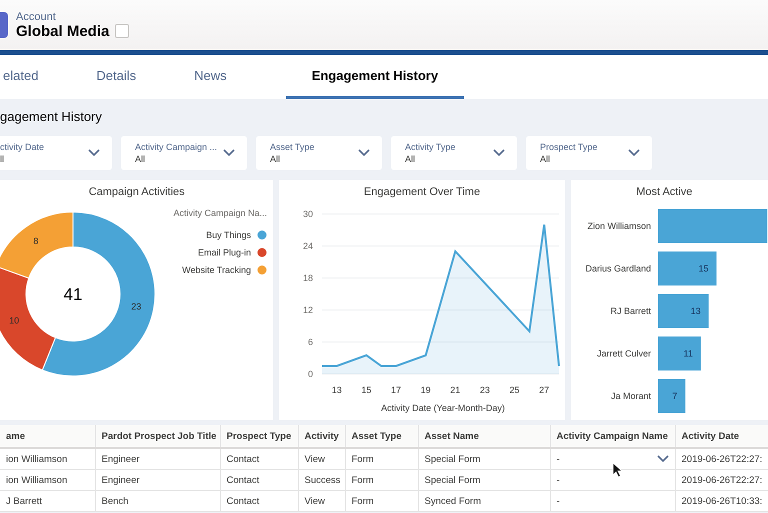 Image resolution: width=768 pixels, height=513 pixels. Describe the element at coordinates (381, 436) in the screenshot. I see `column-header: Asset Type` at that location.